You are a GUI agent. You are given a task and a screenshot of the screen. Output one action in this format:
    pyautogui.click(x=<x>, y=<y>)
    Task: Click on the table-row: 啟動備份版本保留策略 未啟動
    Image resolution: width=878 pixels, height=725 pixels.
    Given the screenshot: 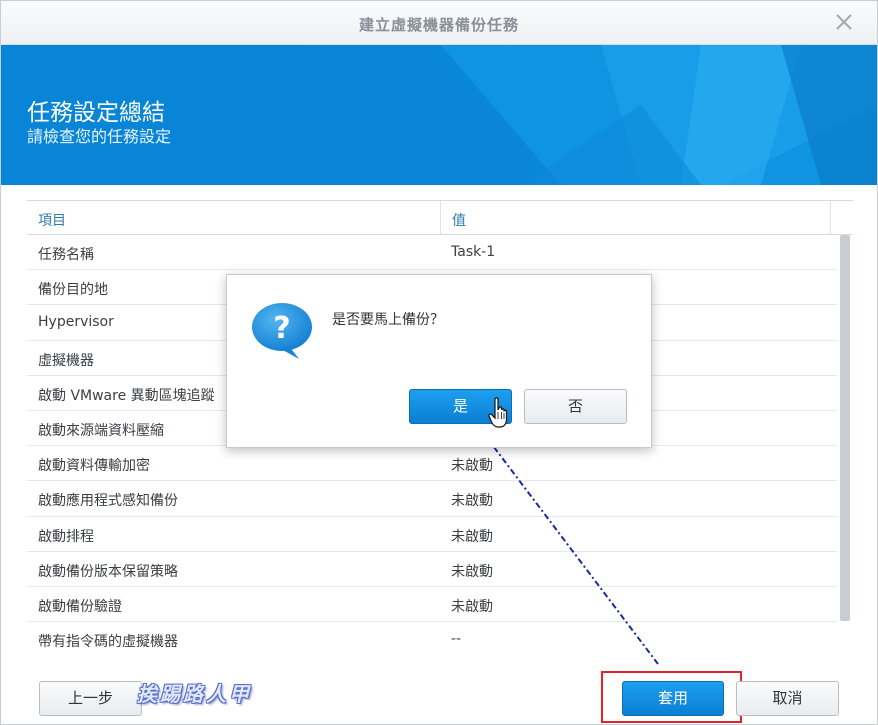 What is the action you would take?
    pyautogui.click(x=432, y=569)
    